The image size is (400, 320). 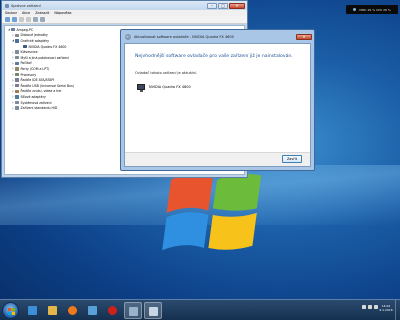 What do you see at coordinates (21, 19) in the screenshot?
I see `properties-icon` at bounding box center [21, 19].